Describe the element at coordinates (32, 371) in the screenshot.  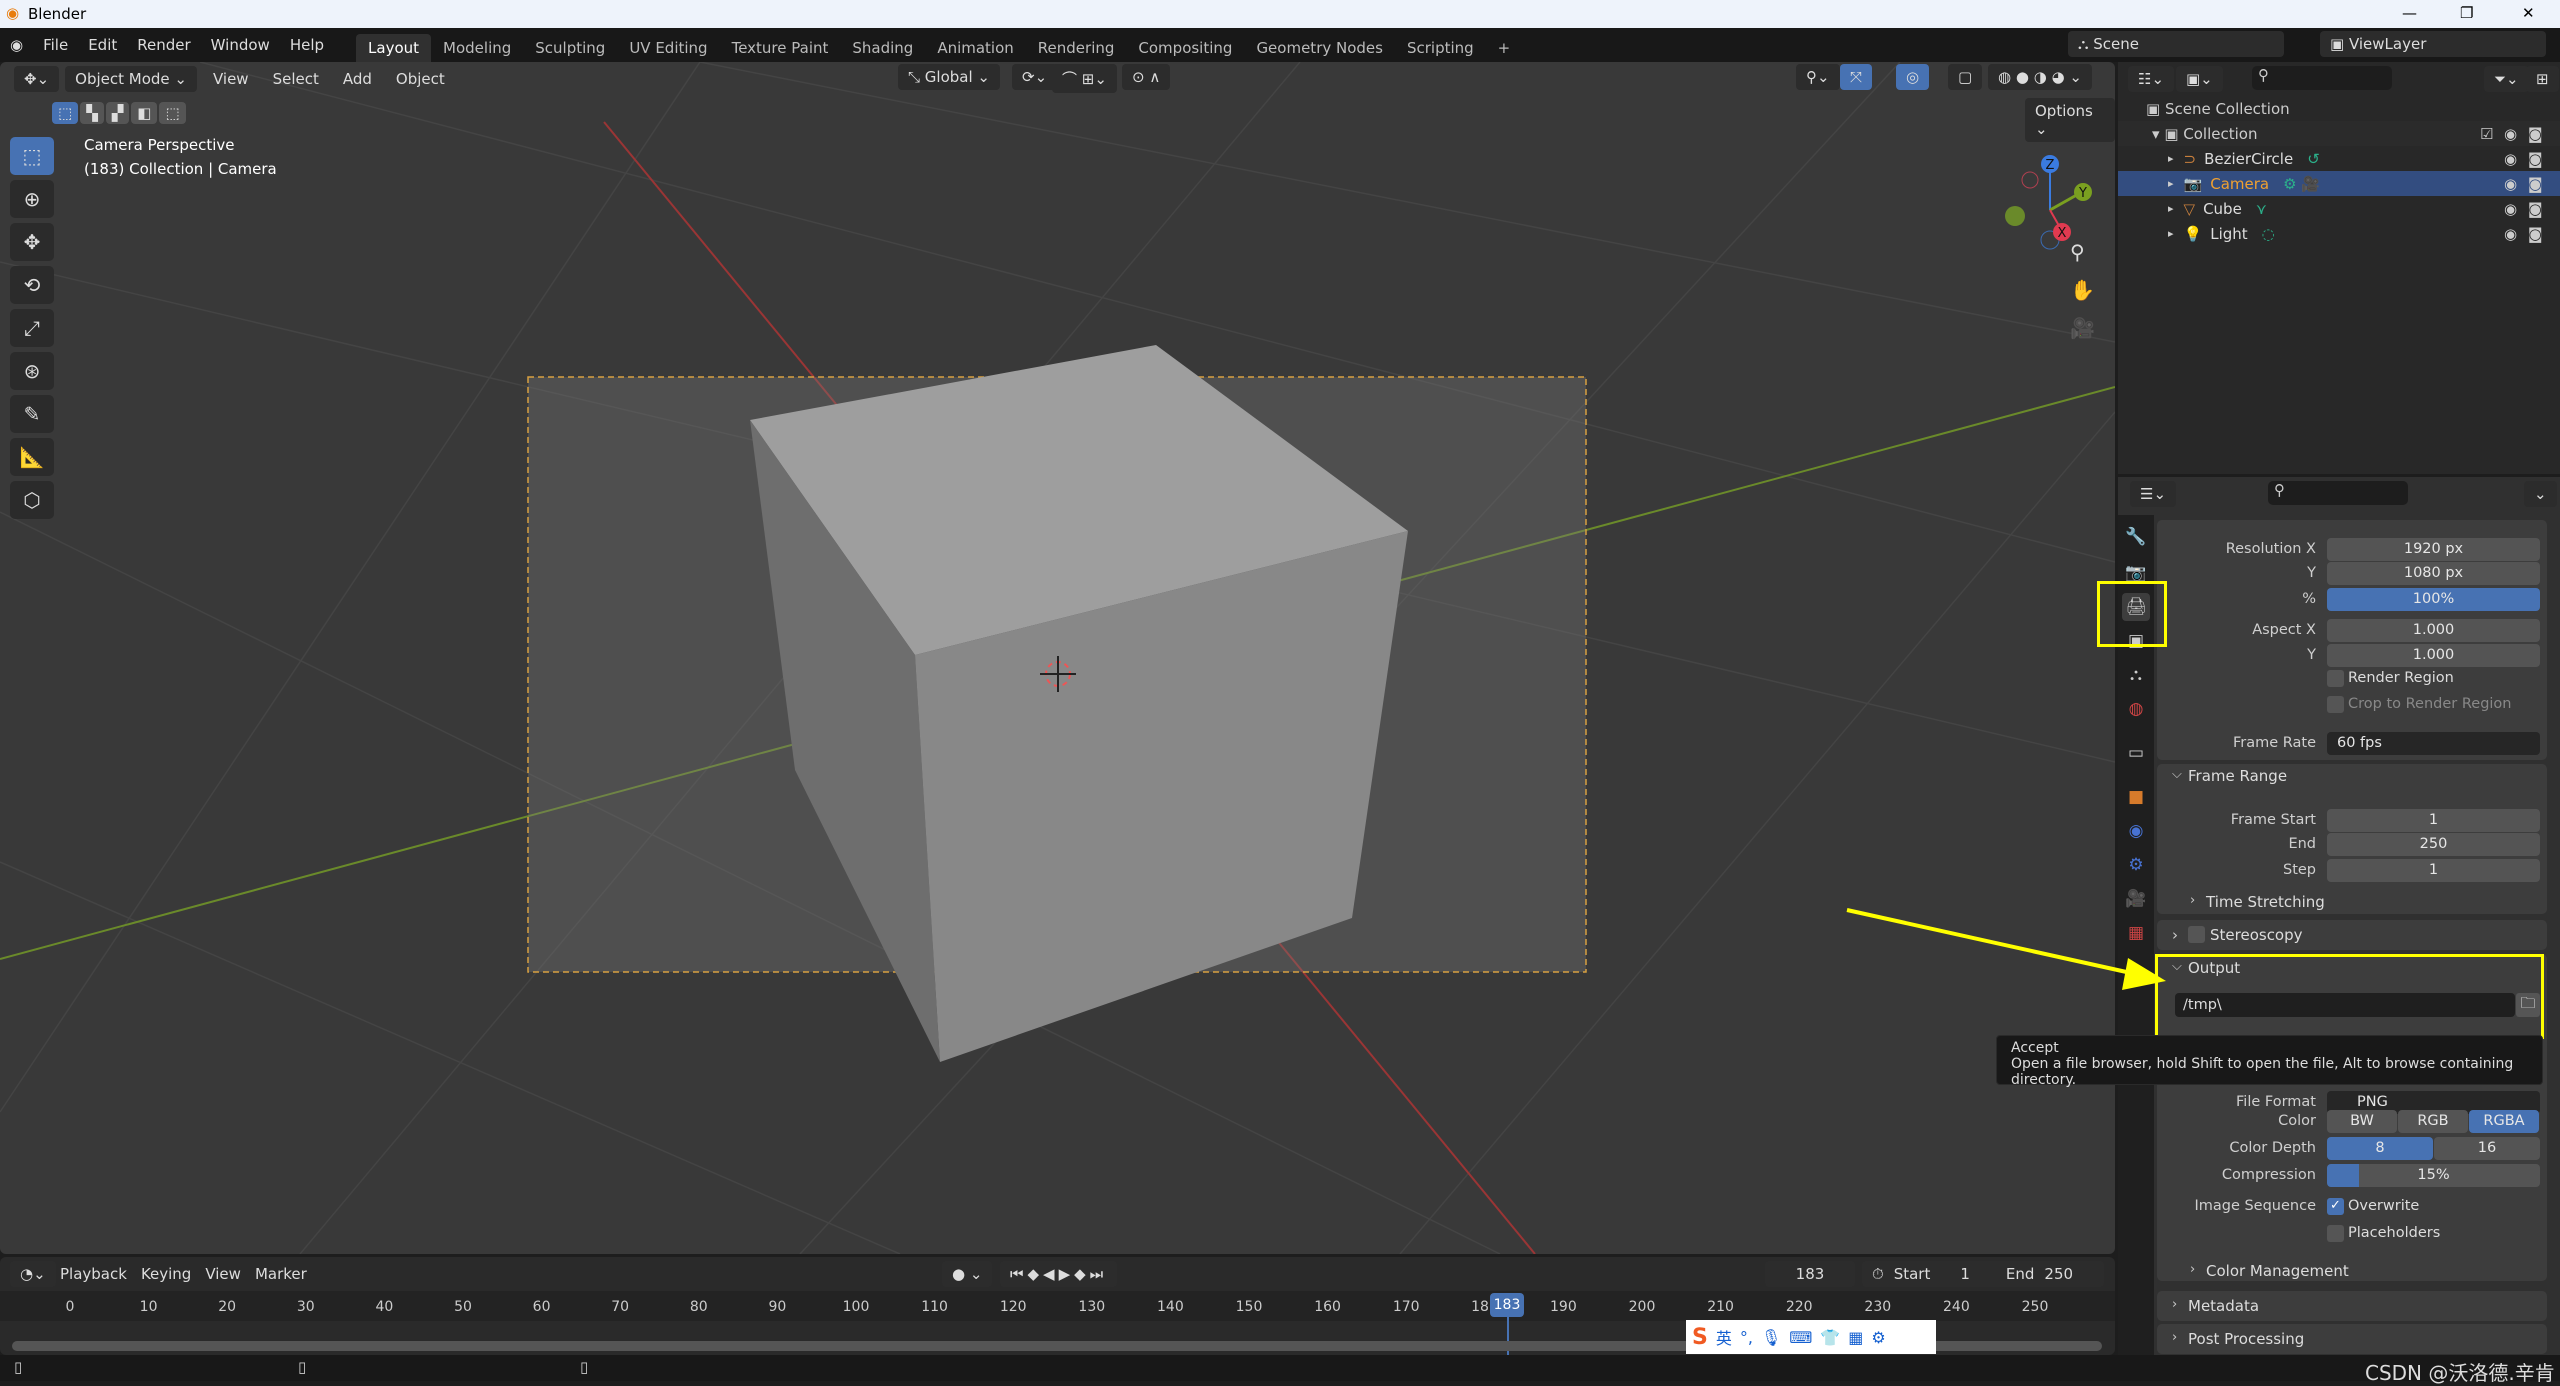
I see `transform-tool-icon: ⊛` at that location.